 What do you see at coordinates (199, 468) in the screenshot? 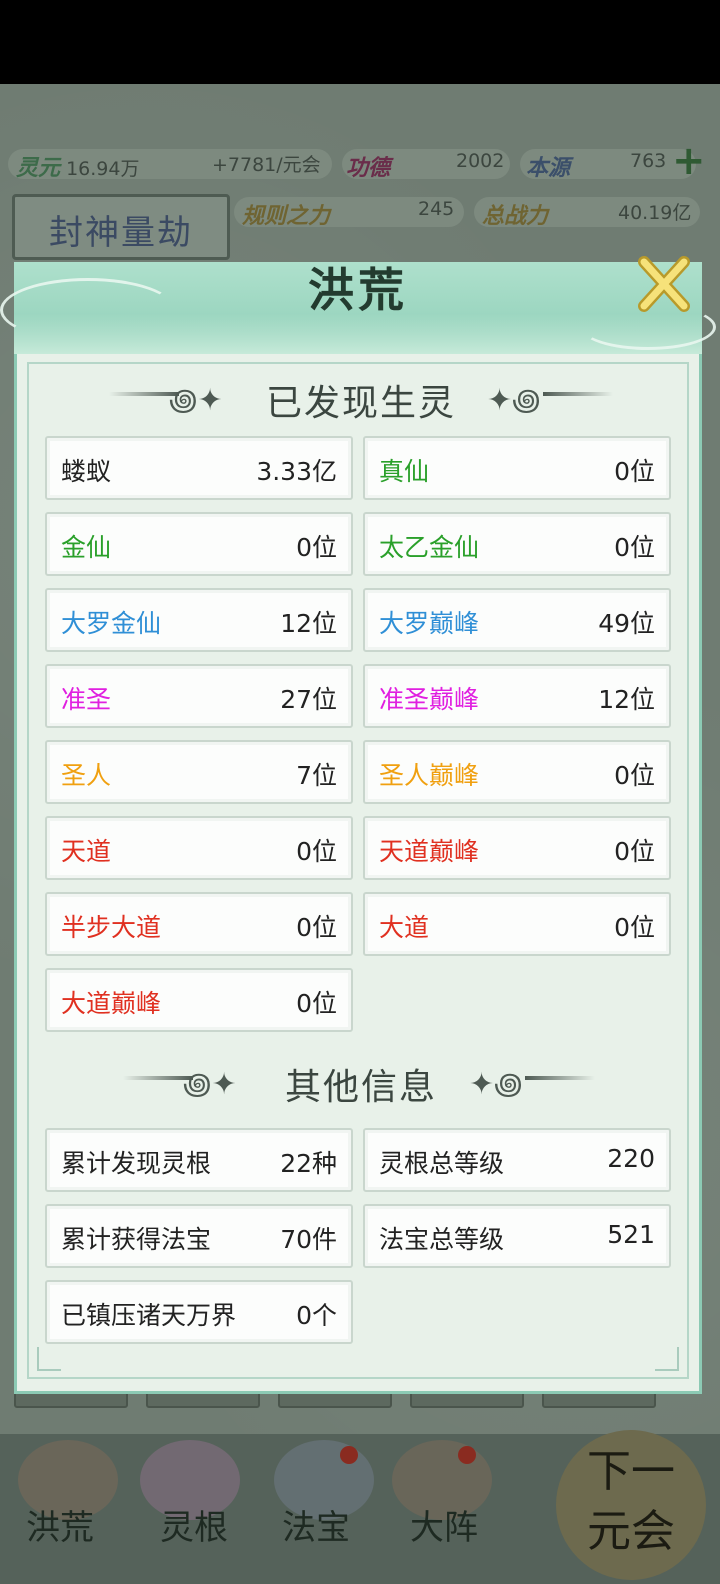
I see `being-cell: 蝼蚁 3.33亿` at bounding box center [199, 468].